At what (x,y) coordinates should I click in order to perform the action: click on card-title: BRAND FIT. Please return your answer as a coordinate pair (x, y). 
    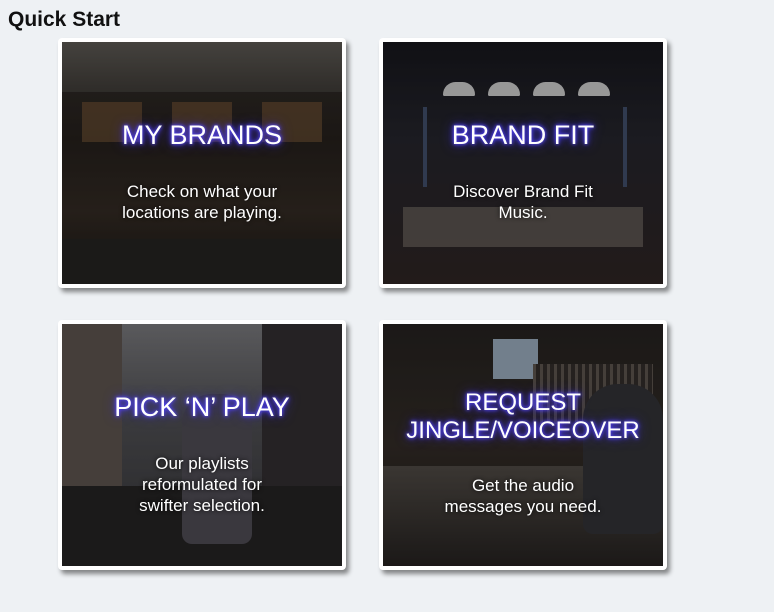
    Looking at the image, I should click on (523, 135).